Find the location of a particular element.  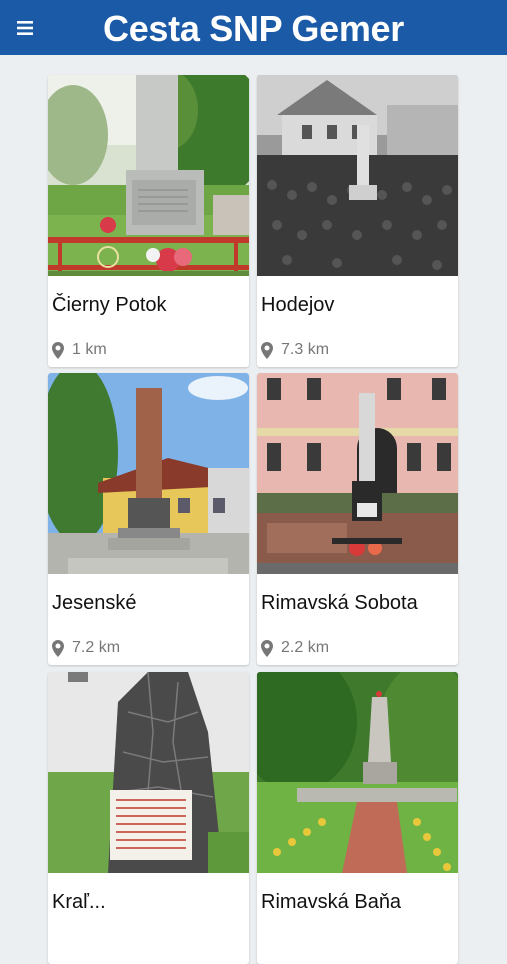

place-distance: 7.3 km is located at coordinates (295, 350).